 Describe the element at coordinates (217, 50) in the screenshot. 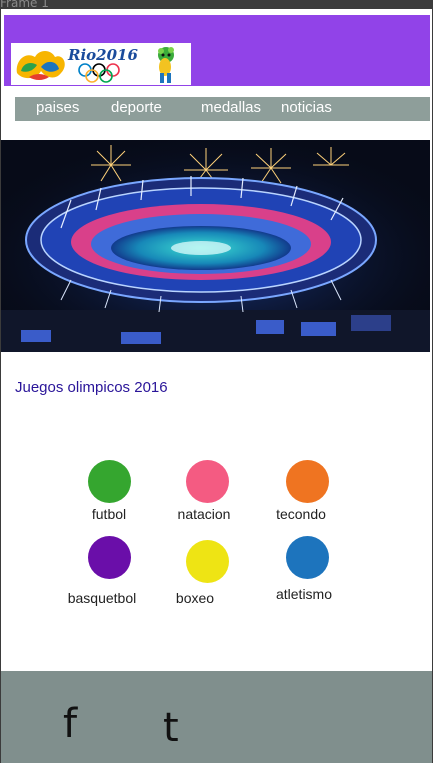

I see `header: Rio2016` at that location.